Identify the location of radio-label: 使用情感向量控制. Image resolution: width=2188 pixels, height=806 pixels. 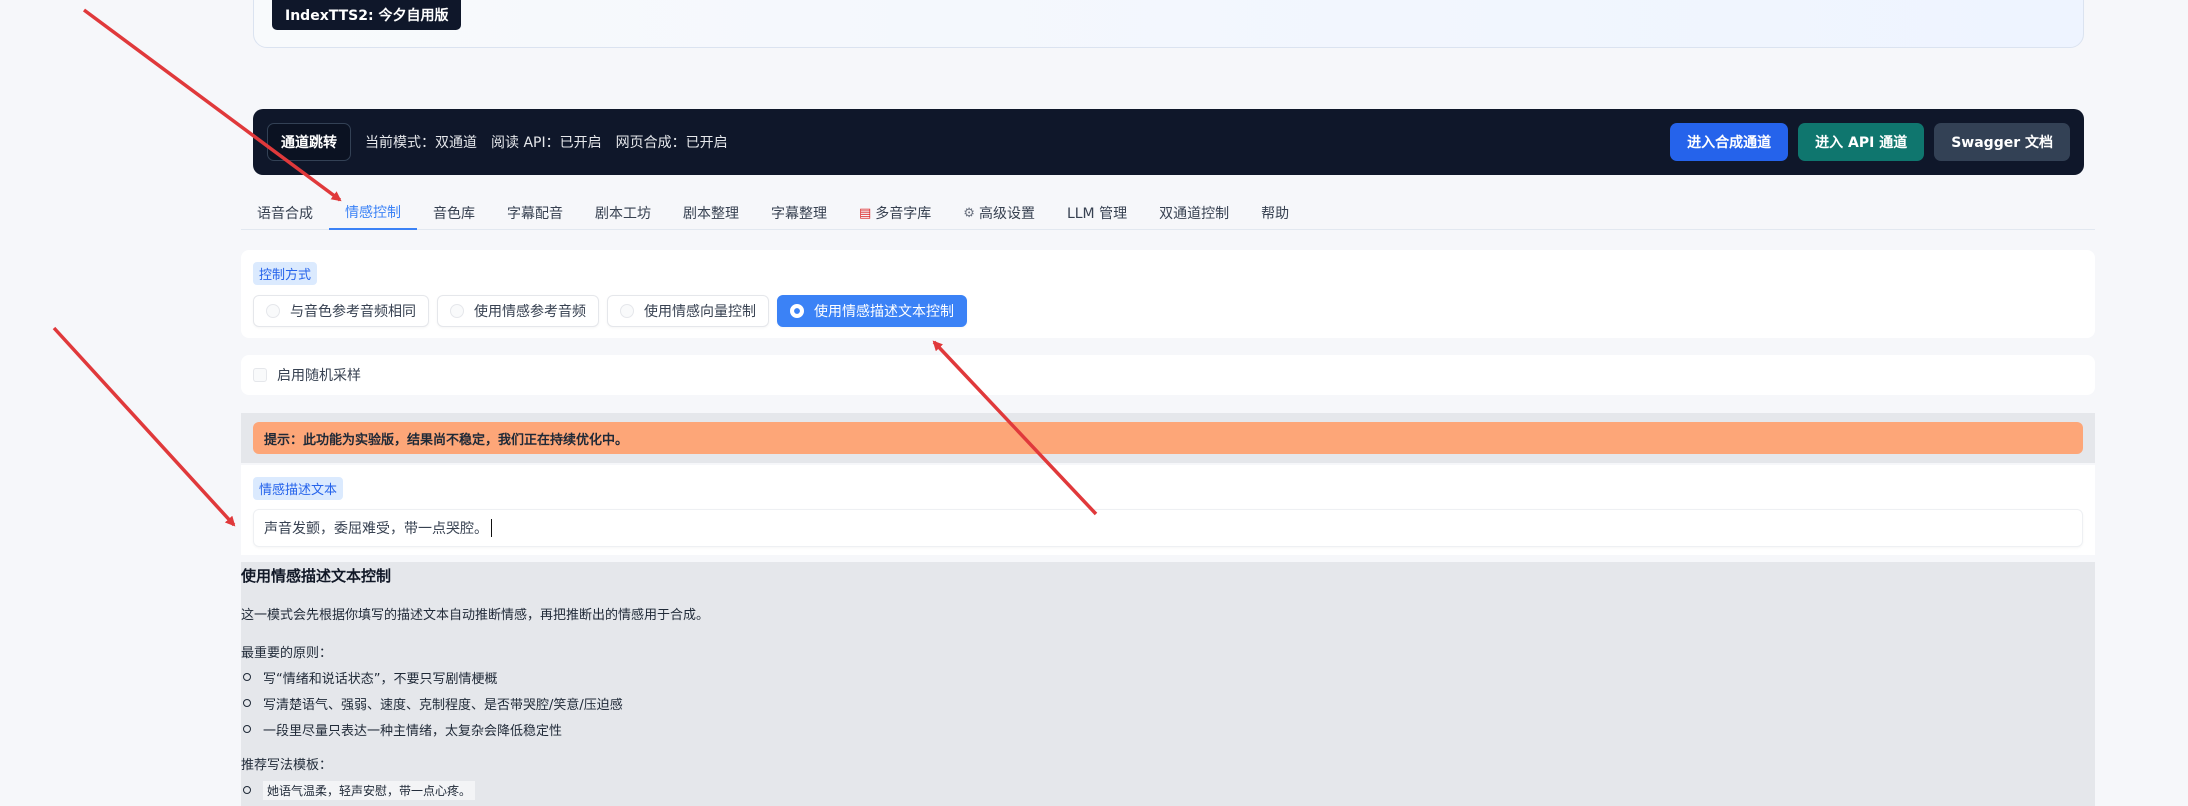
(700, 312).